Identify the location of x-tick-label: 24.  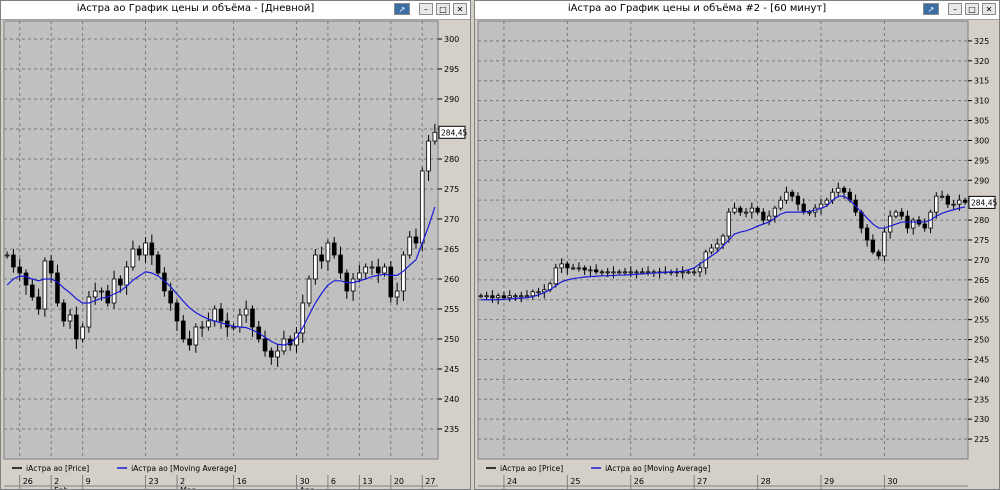
(512, 481).